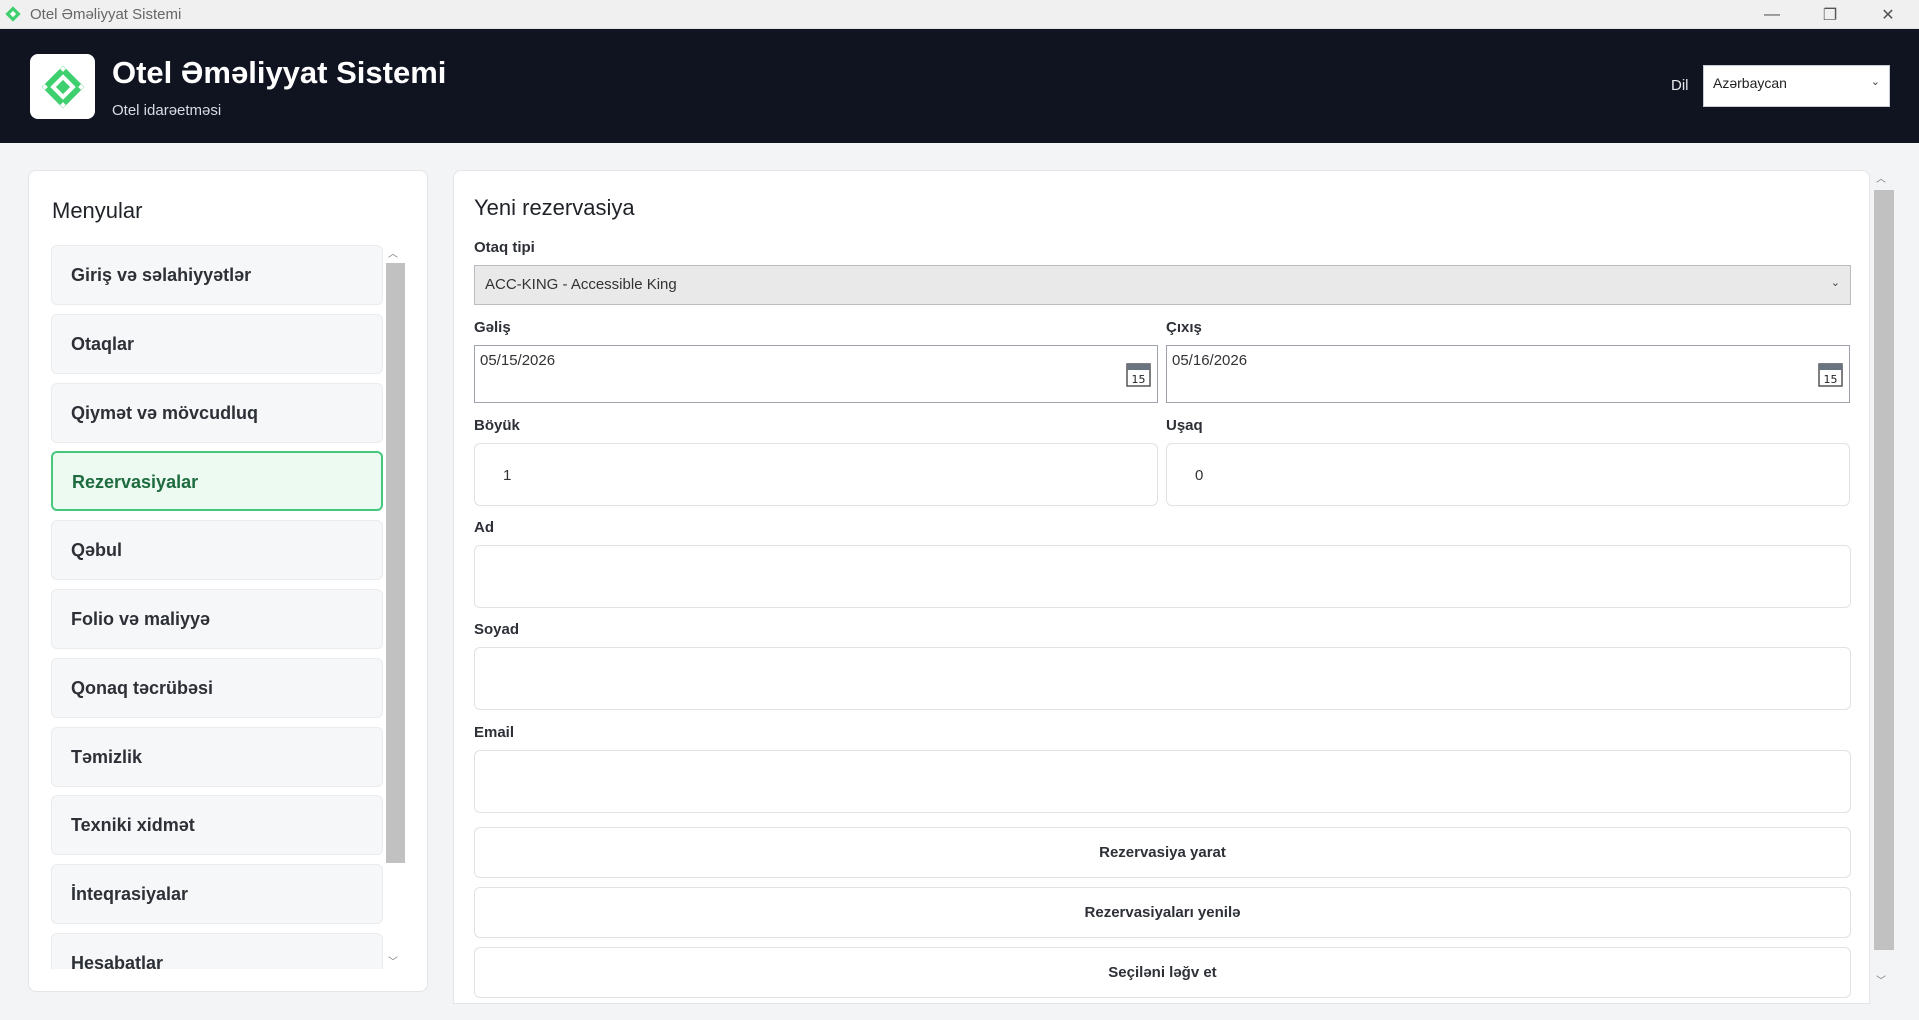 The height and width of the screenshot is (1020, 1919). Describe the element at coordinates (1162, 285) in the screenshot. I see `room-type-select: ACC-KING - Accessible King ⌄` at that location.